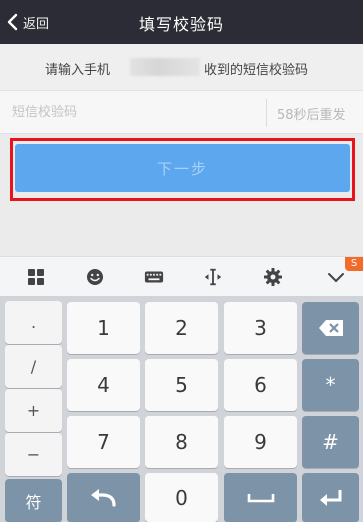 The width and height of the screenshot is (363, 522). I want to click on ime-logo: S, so click(354, 264).